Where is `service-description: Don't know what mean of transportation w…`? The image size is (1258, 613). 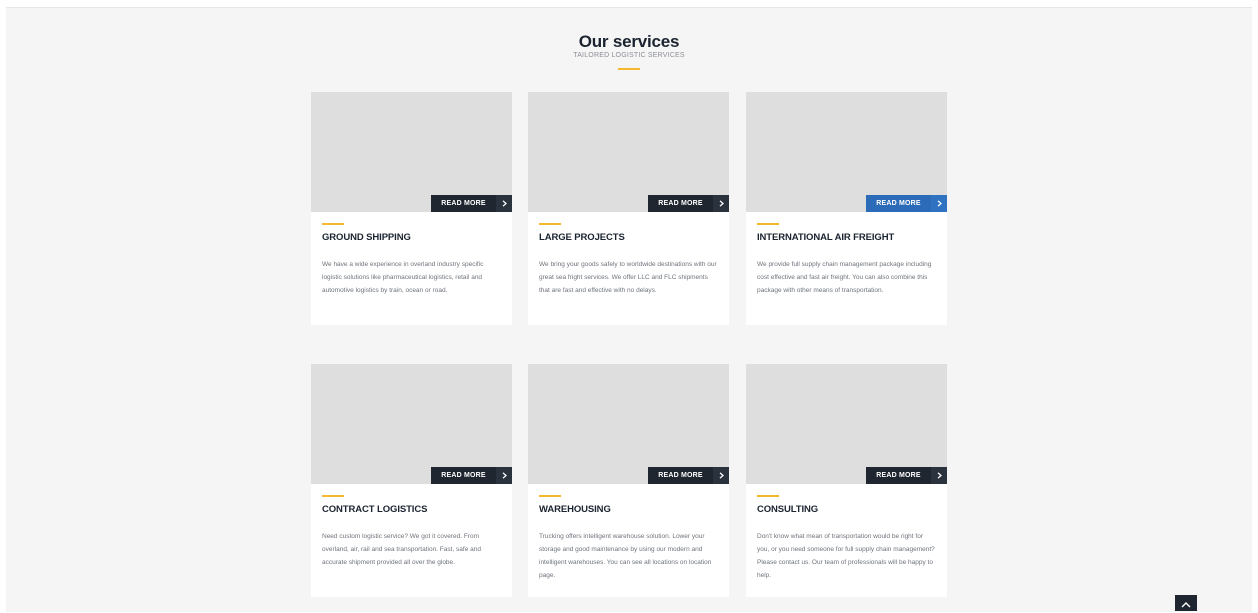
service-description: Don't know what mean of transportation w… is located at coordinates (846, 556).